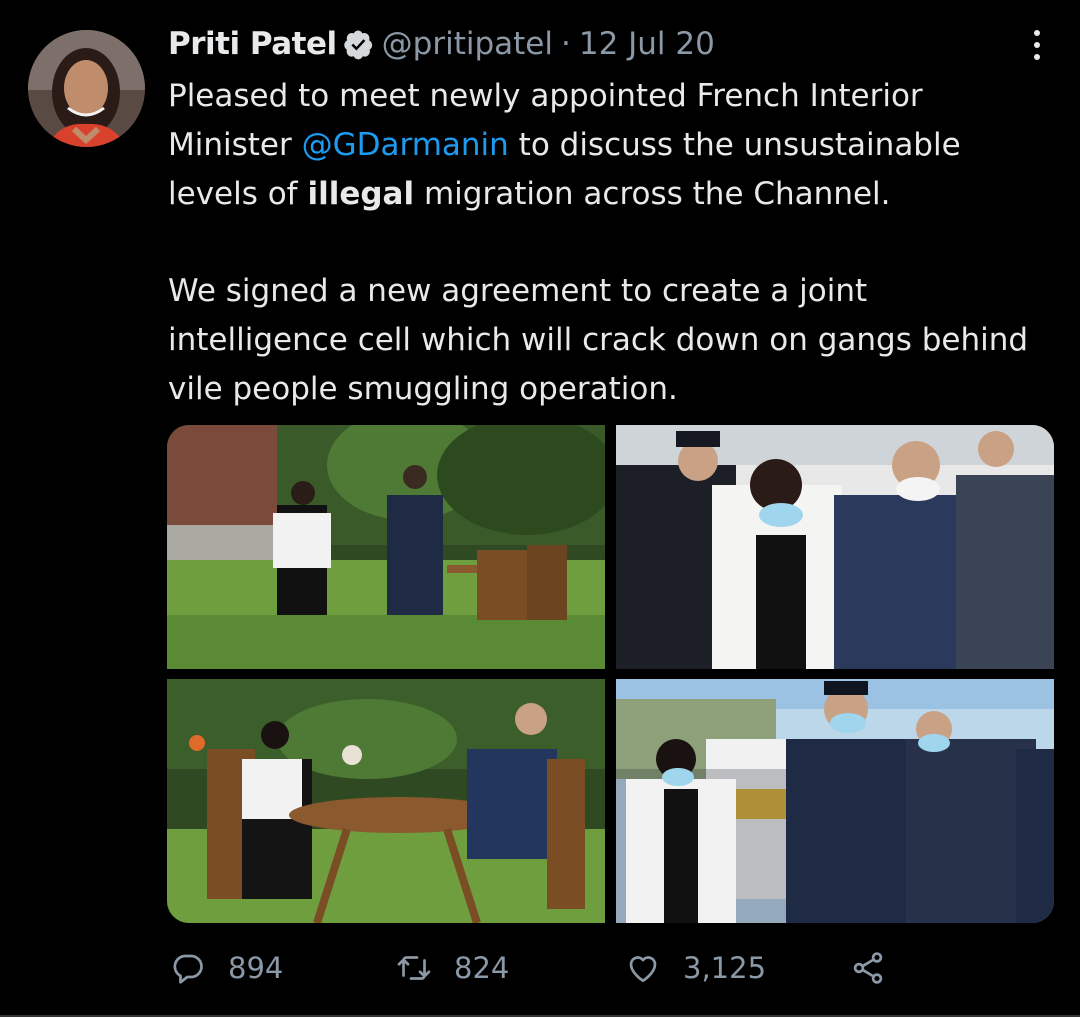 Image resolution: width=1080 pixels, height=1017 pixels. Describe the element at coordinates (256, 968) in the screenshot. I see `reply-count: 894` at that location.